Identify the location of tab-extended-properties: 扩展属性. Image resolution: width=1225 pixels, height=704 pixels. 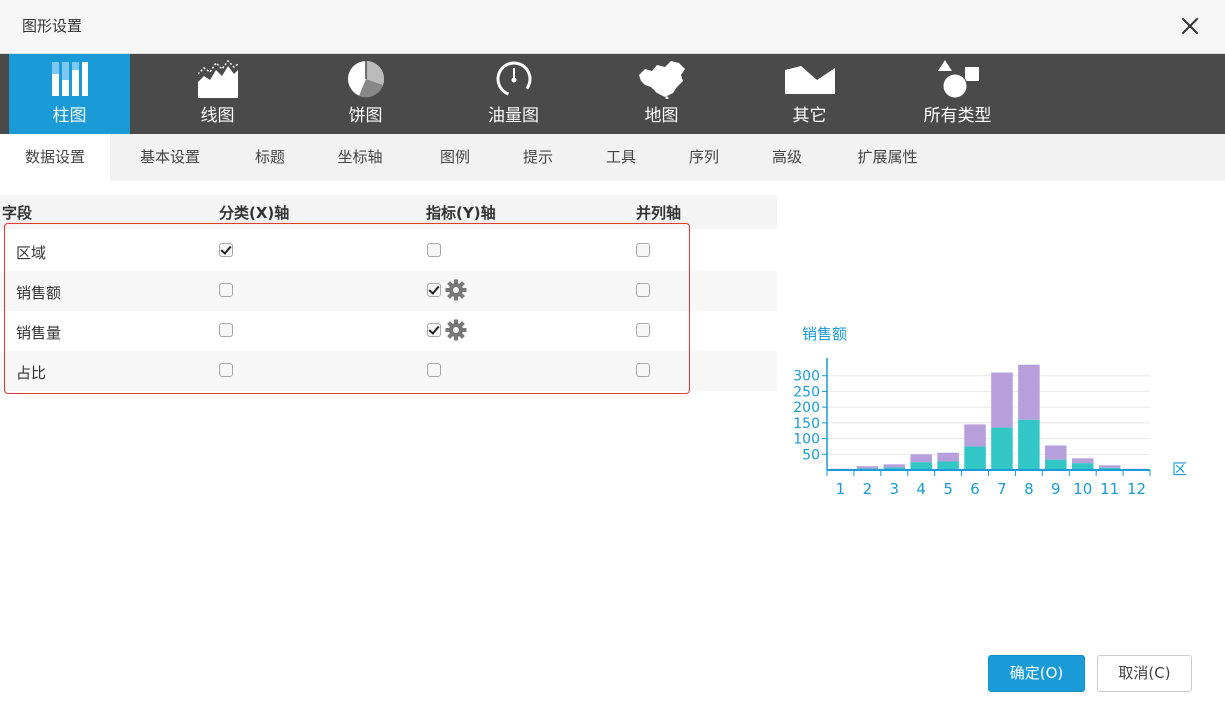
(887, 157).